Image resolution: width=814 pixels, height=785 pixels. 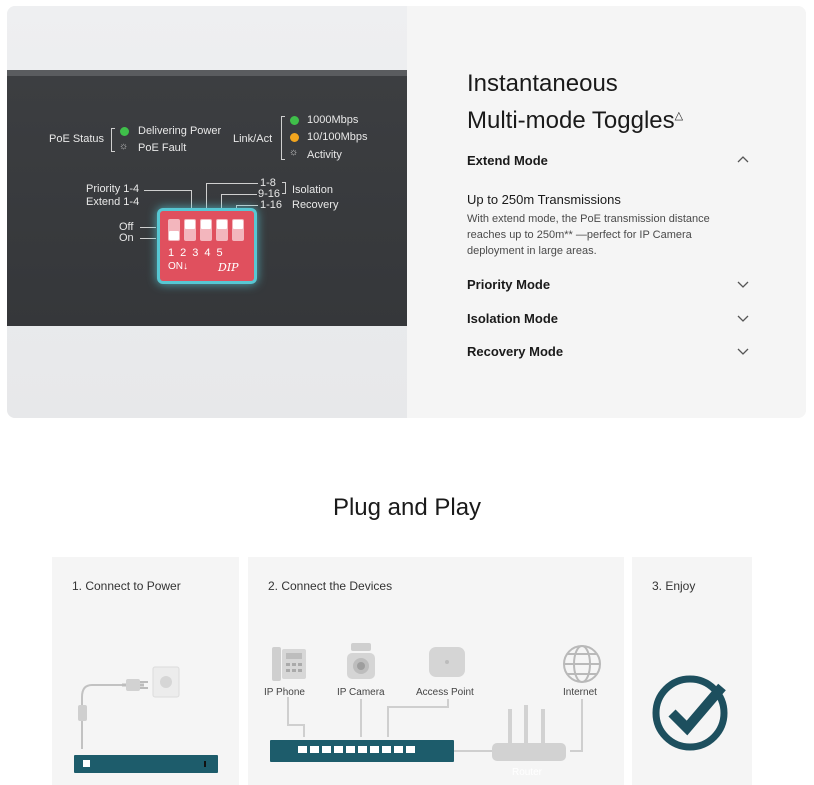 What do you see at coordinates (361, 692) in the screenshot?
I see `ip-camera-label: IP Camera` at bounding box center [361, 692].